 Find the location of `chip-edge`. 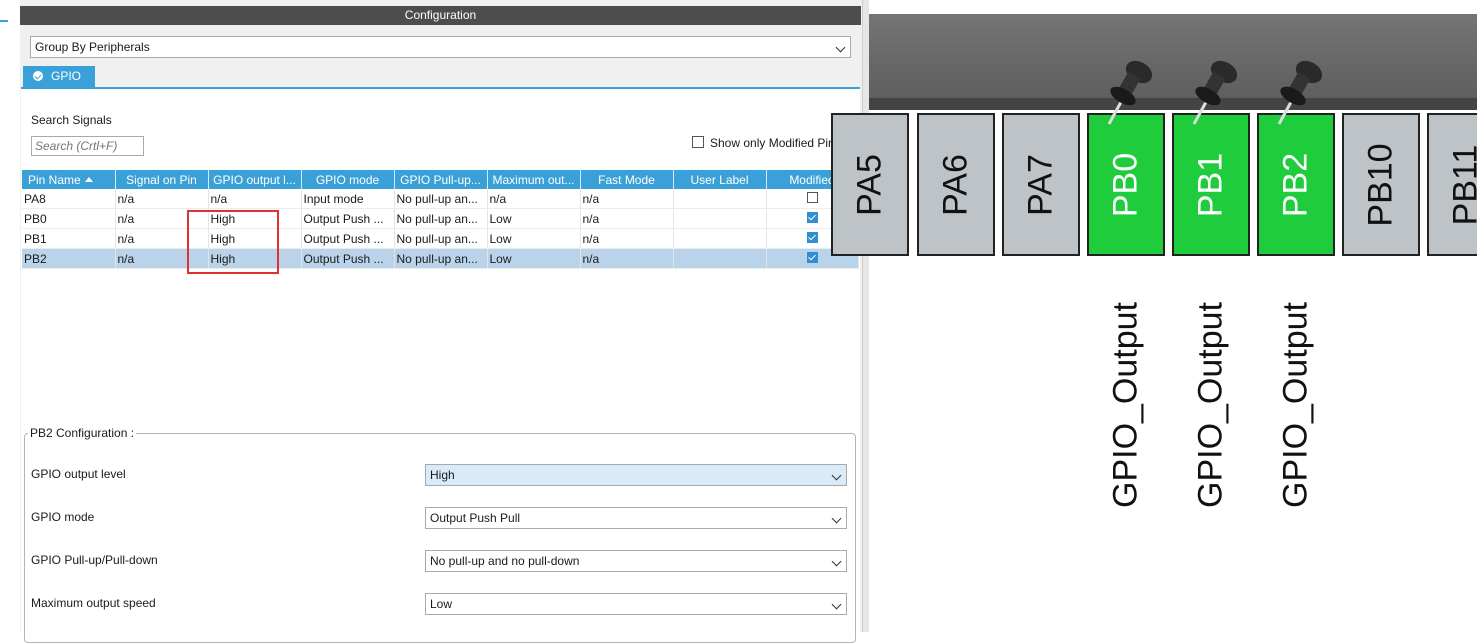

chip-edge is located at coordinates (1173, 104).